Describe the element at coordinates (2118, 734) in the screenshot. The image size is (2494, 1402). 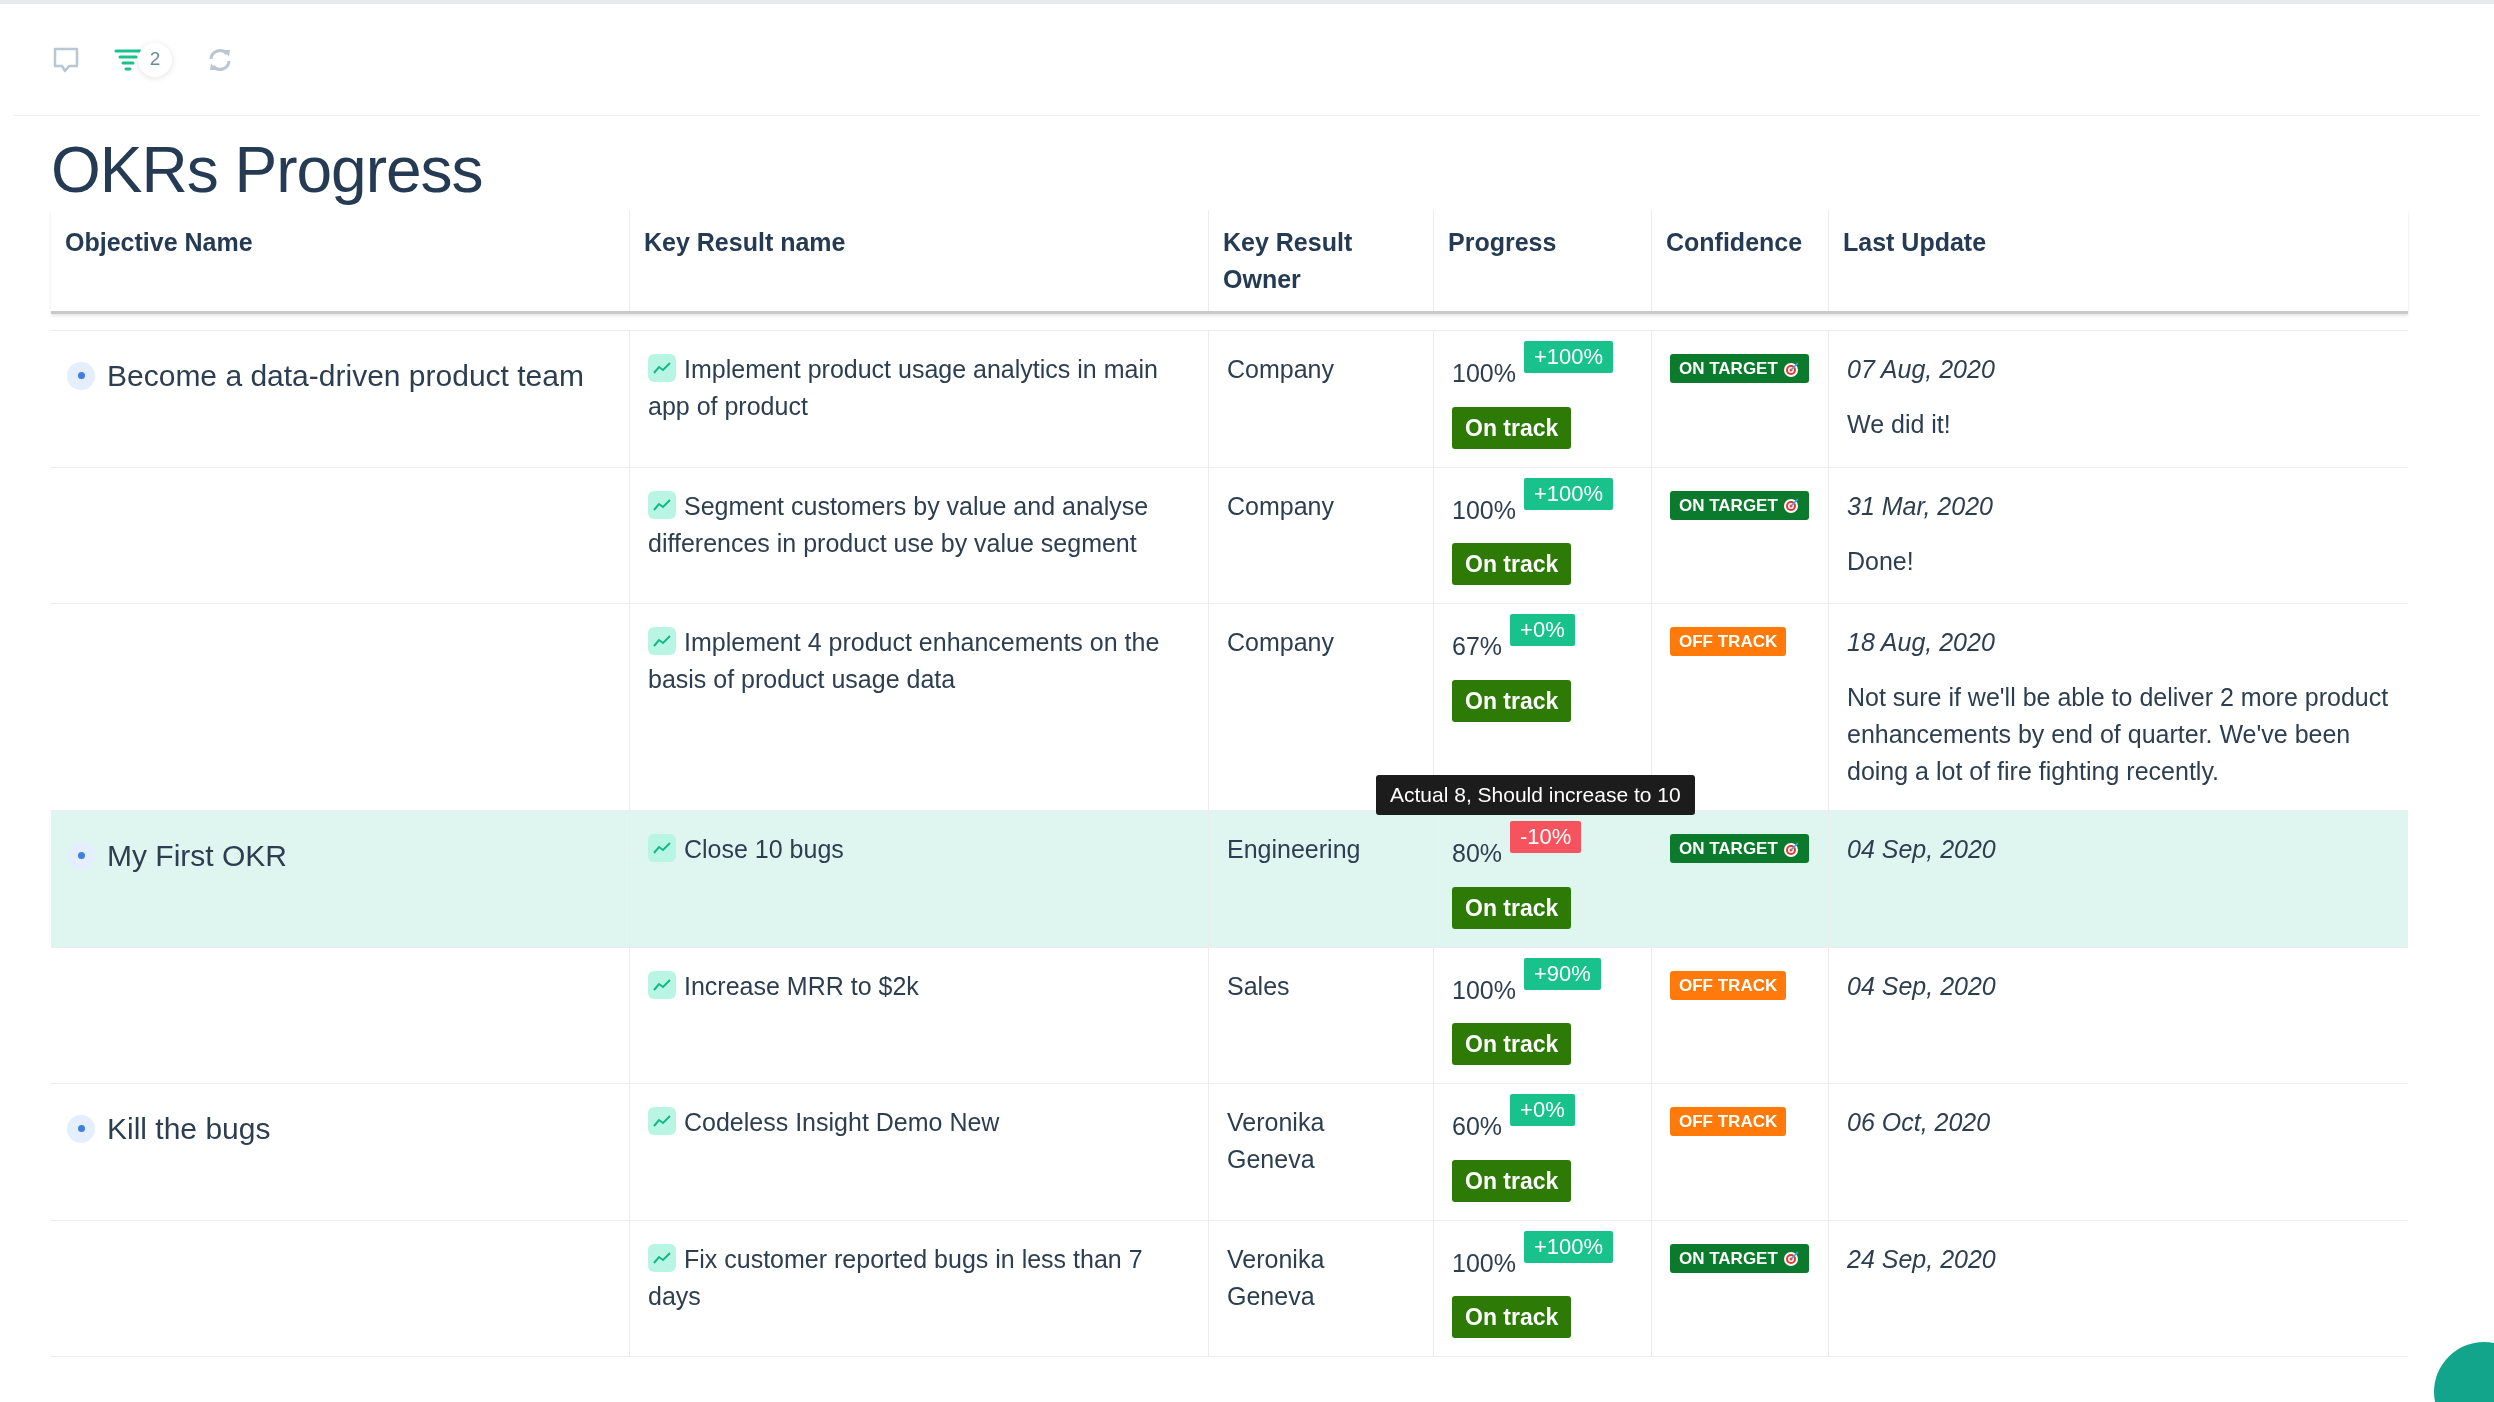
I see `update-comment: Not sure if we'll be able to deliver 2 more product enhancements by end of quarter. We've been doing a lot of fire fighting recently.` at that location.